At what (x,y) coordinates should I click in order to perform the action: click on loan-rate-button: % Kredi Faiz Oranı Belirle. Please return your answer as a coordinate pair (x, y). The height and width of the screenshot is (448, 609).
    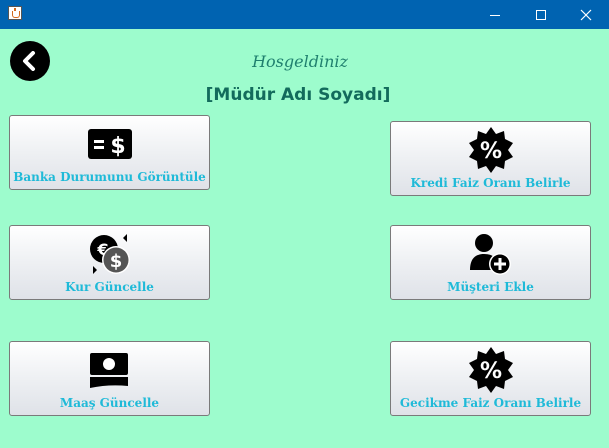
    Looking at the image, I should click on (490, 158).